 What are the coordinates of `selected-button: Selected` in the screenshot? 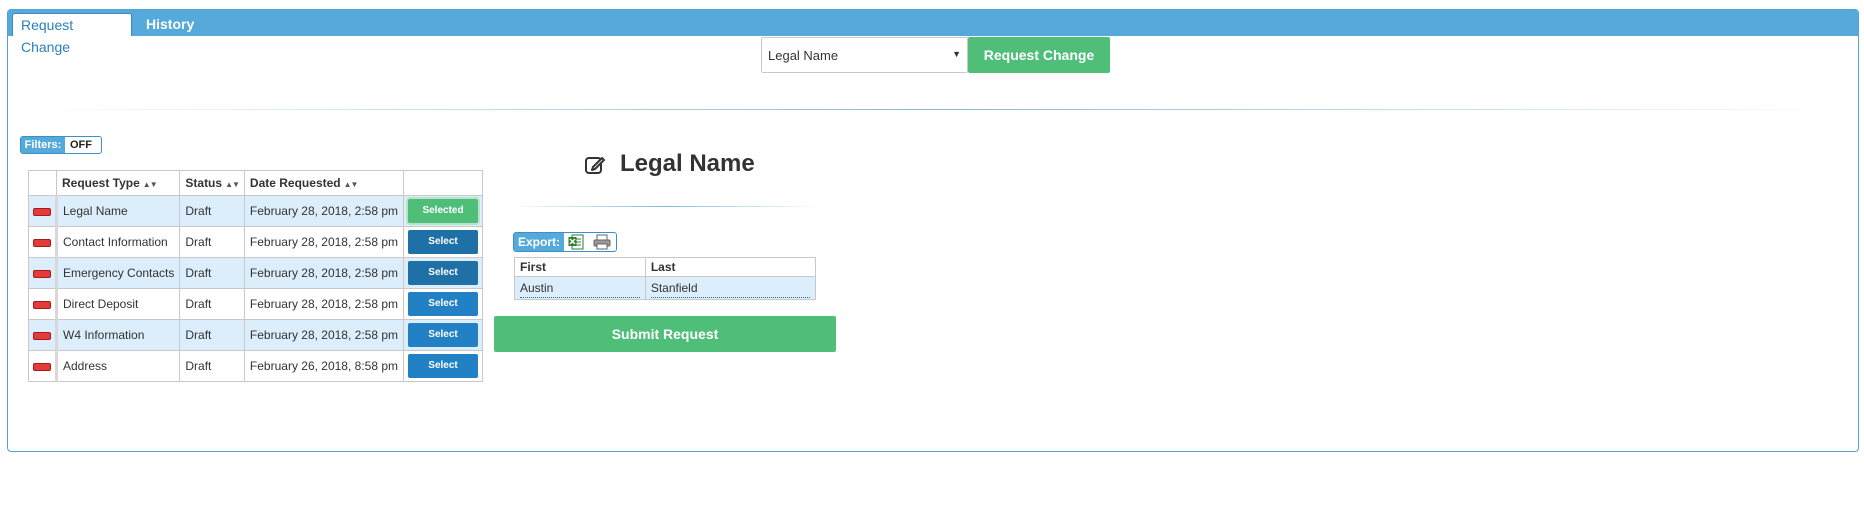 It's located at (443, 211).